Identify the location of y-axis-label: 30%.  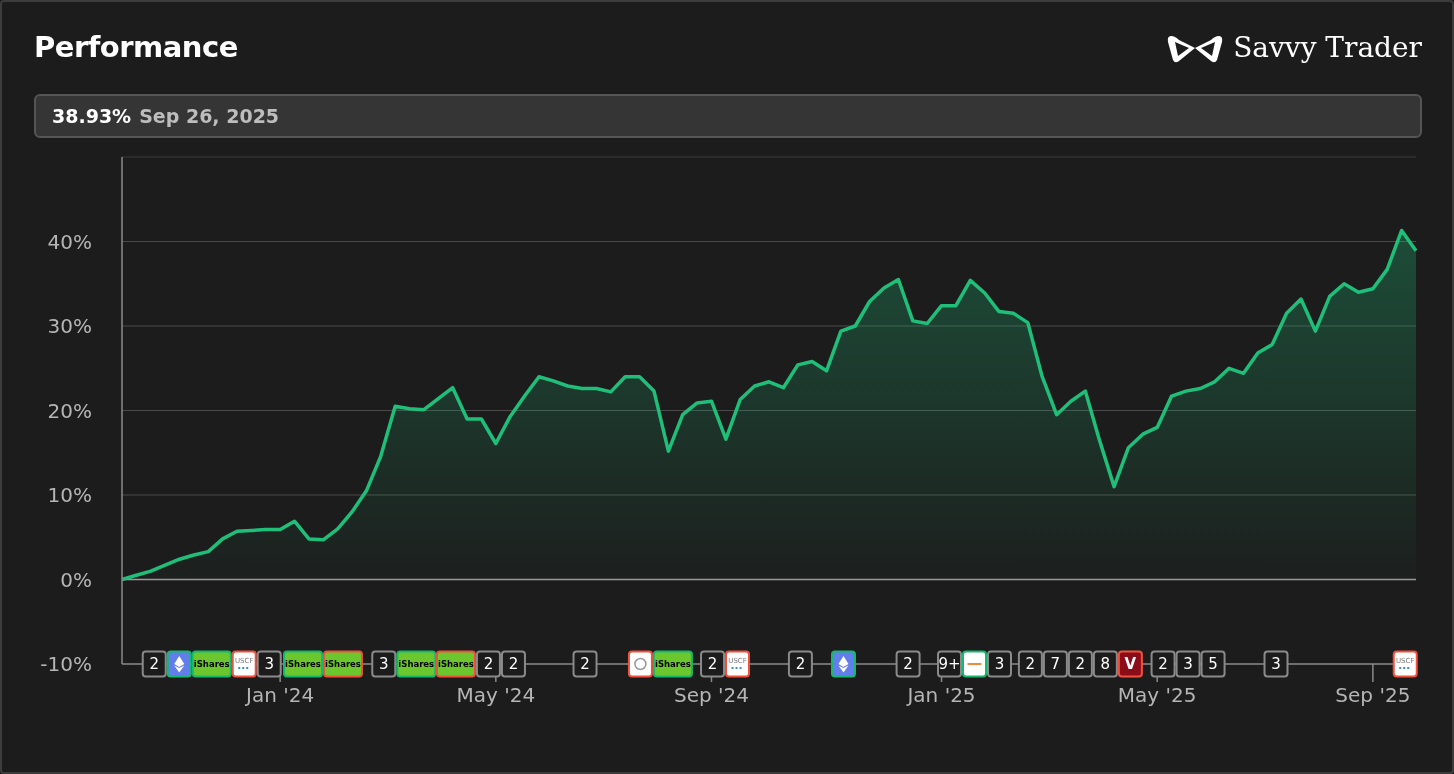
(69, 326).